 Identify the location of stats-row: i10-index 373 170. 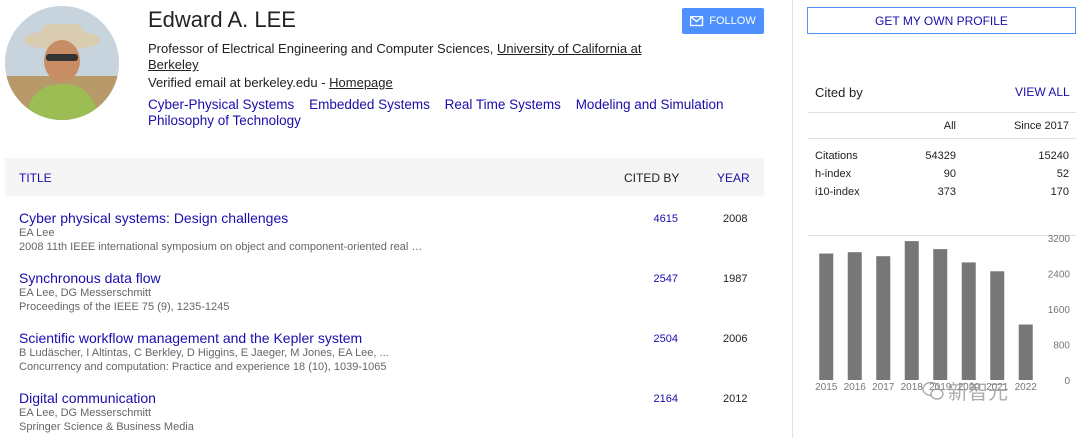
(942, 192).